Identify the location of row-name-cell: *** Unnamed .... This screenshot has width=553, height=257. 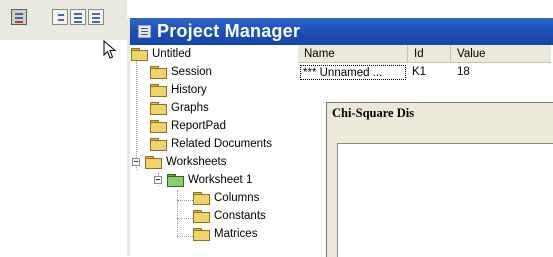
(353, 72).